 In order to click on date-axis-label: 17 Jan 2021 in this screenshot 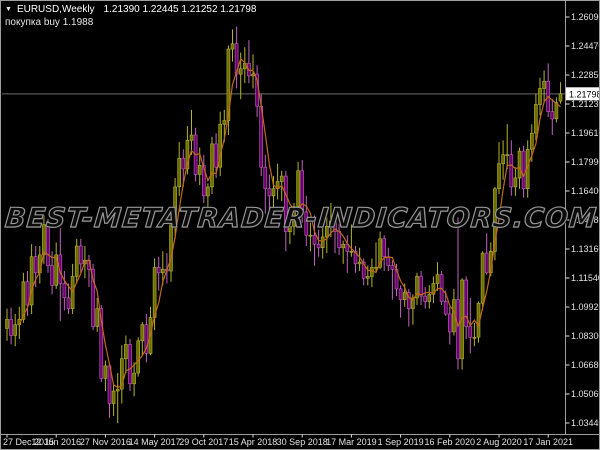, I will do `click(548, 442)`.